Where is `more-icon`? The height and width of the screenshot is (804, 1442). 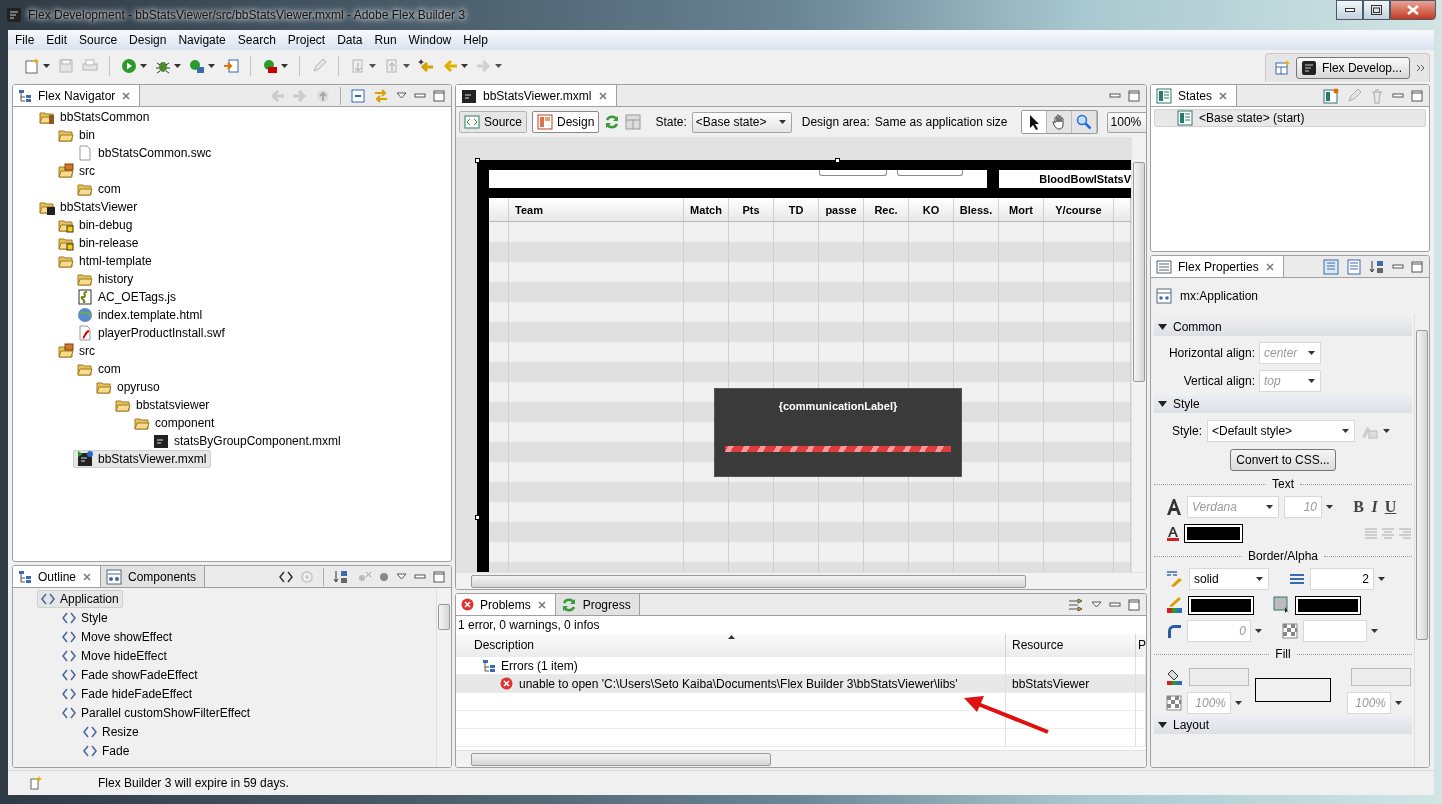 more-icon is located at coordinates (1420, 68).